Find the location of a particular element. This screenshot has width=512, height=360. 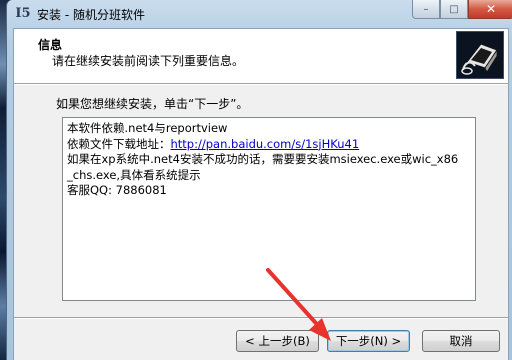

installer-computer-icon is located at coordinates (480, 55).